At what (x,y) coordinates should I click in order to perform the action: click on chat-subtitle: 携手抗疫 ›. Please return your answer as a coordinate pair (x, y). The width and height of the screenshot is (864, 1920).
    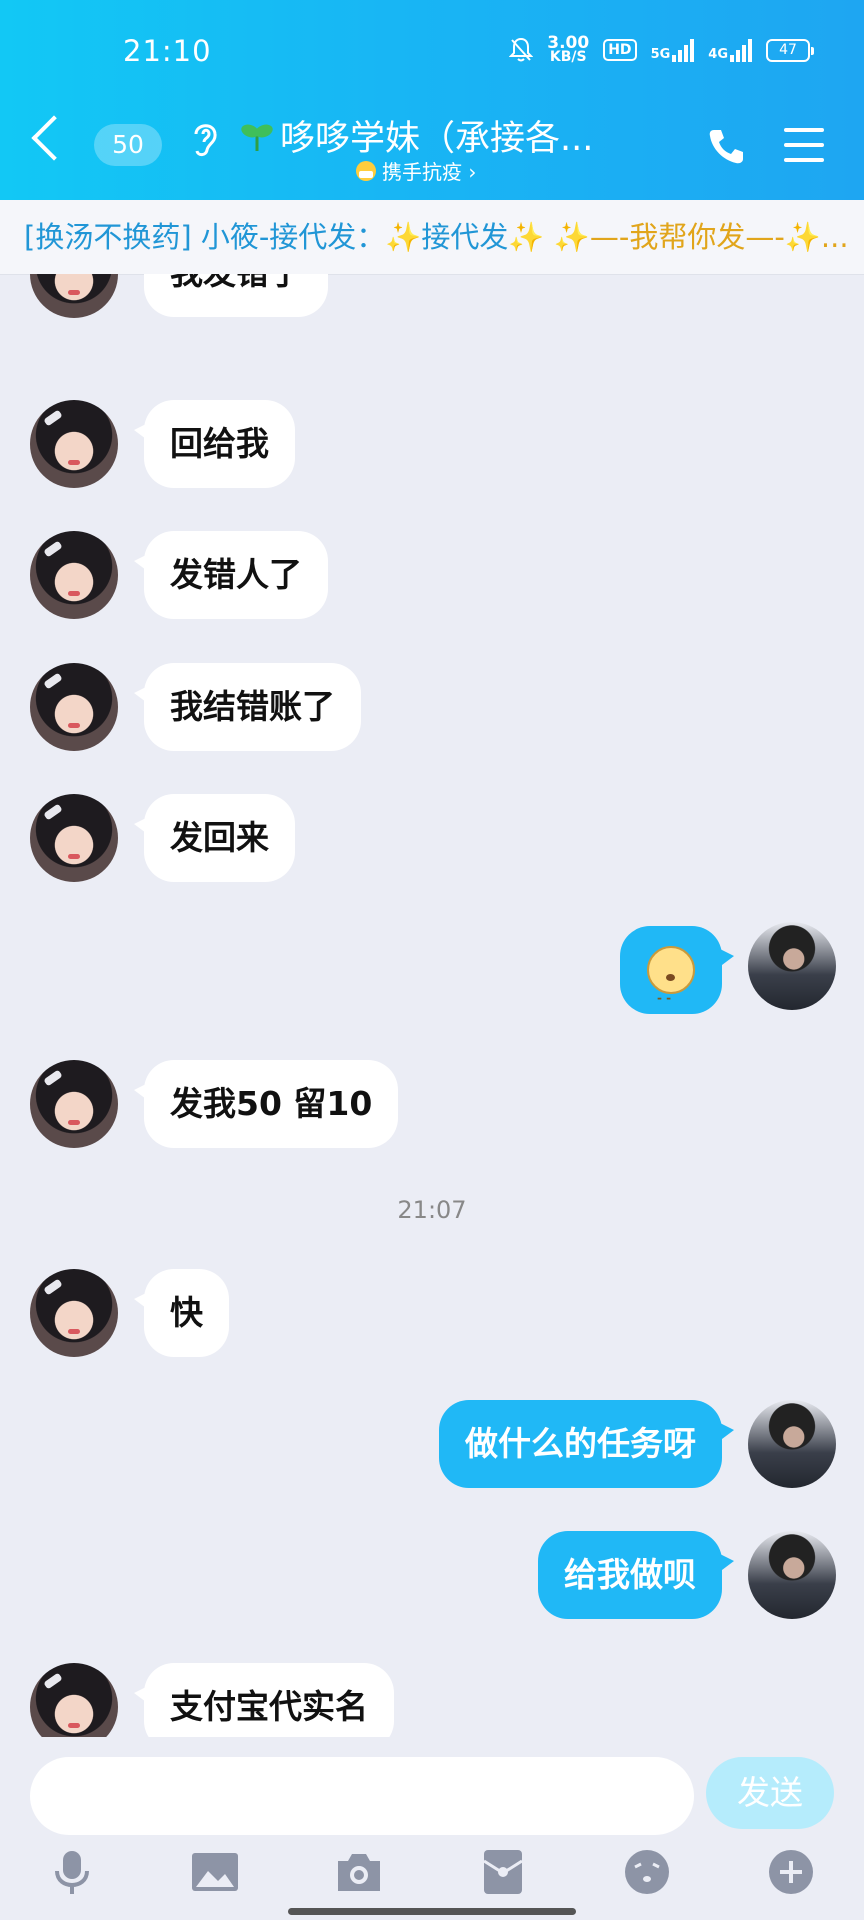
    Looking at the image, I should click on (416, 170).